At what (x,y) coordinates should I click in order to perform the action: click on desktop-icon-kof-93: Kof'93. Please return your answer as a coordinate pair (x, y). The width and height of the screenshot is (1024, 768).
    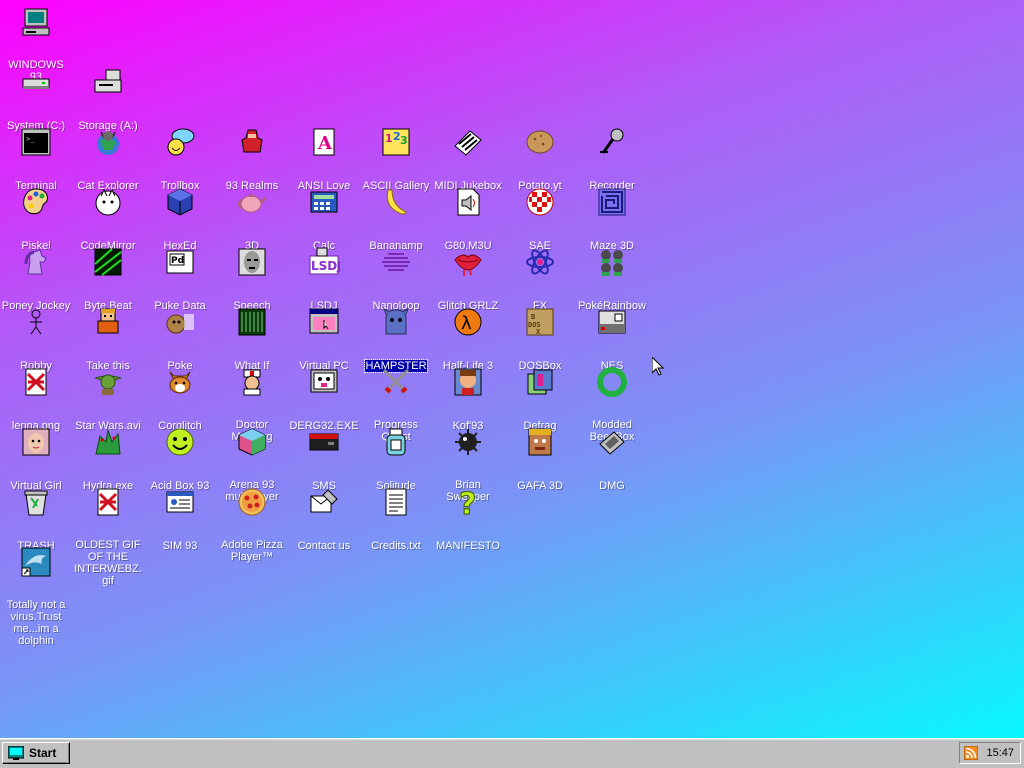
    Looking at the image, I should click on (468, 400).